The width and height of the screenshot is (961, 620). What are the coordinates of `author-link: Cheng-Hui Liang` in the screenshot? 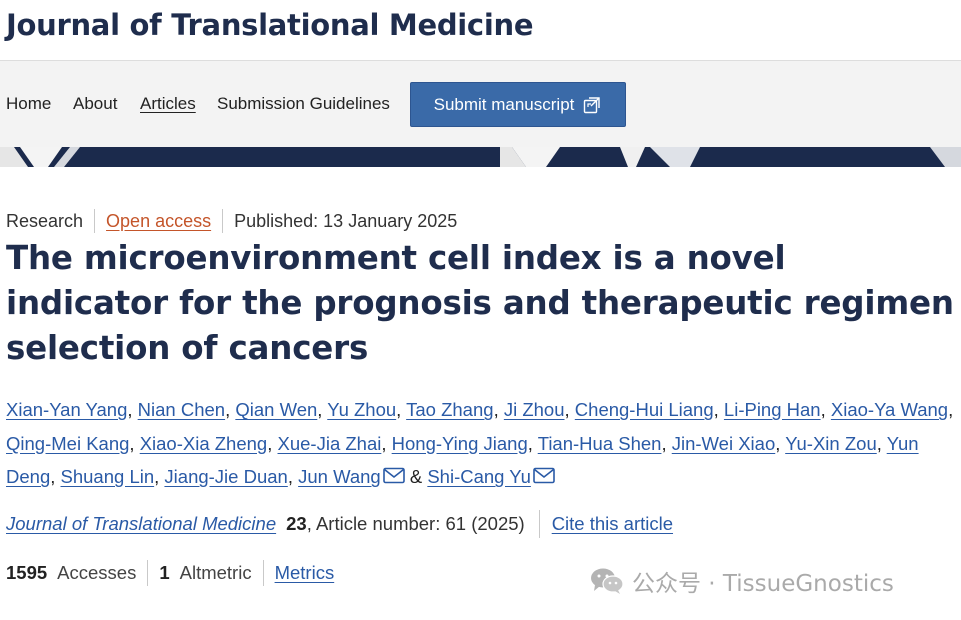 It's located at (644, 409).